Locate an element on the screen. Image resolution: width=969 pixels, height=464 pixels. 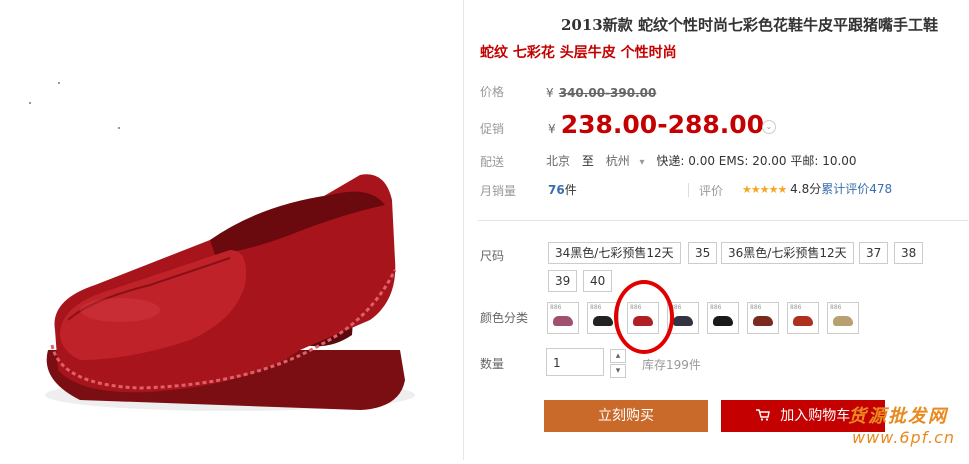
separator is located at coordinates (688, 190).